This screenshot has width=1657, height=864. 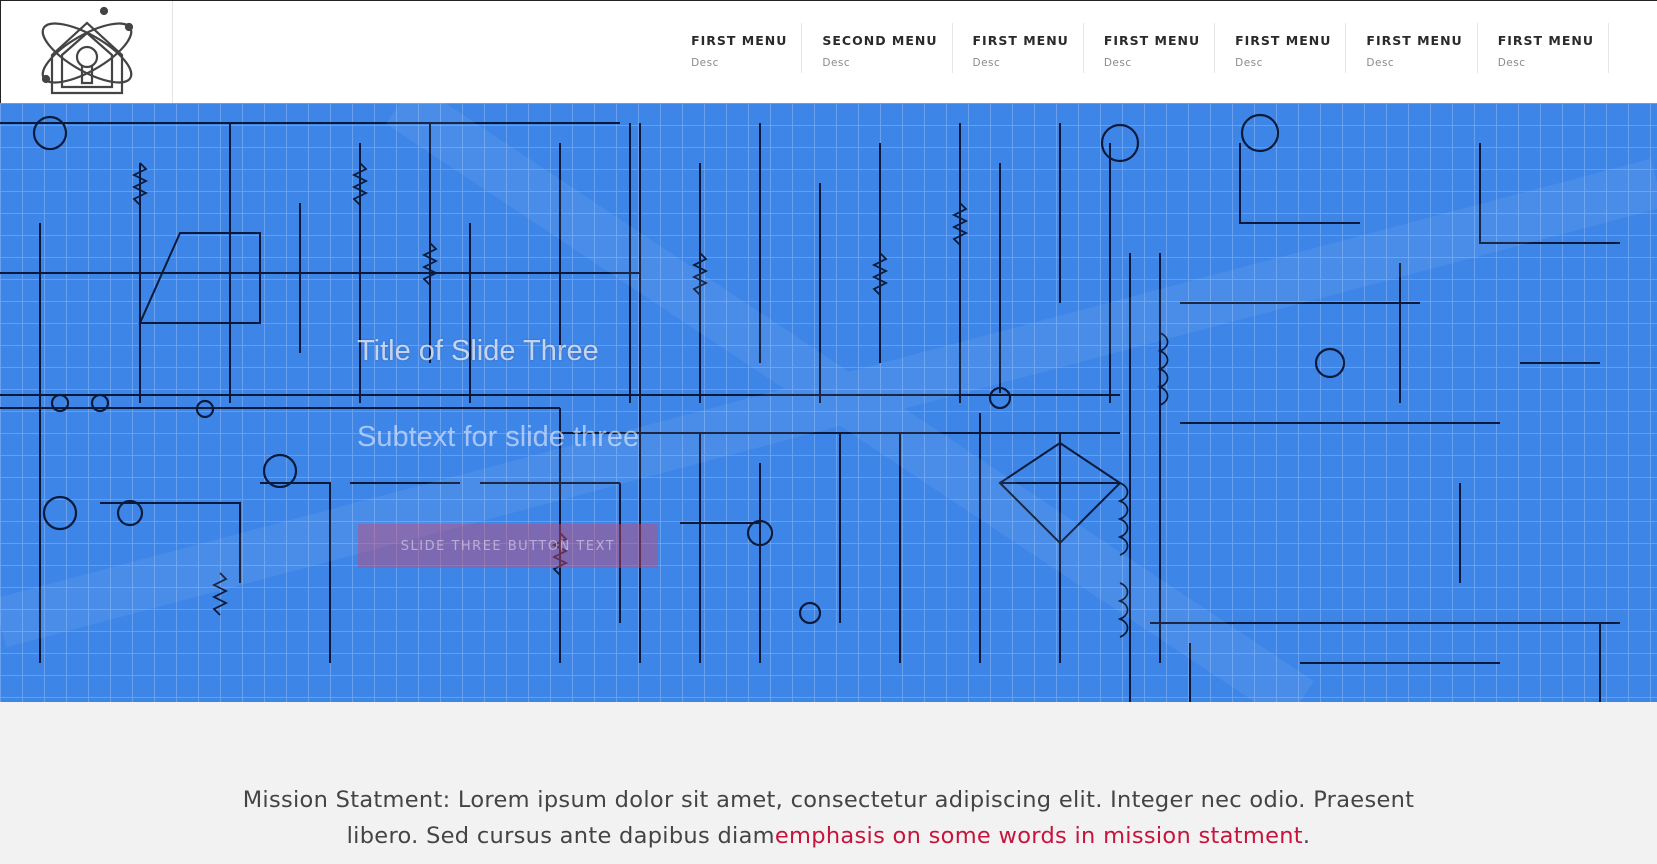 I want to click on slide-title: Title of Slide Three, so click(x=478, y=351).